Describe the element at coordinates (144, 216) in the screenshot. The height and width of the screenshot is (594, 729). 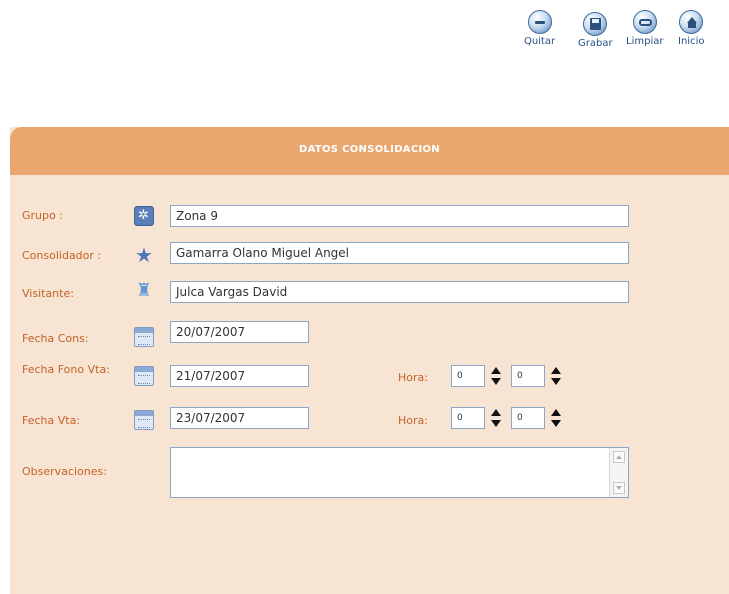
I see `group-icon` at that location.